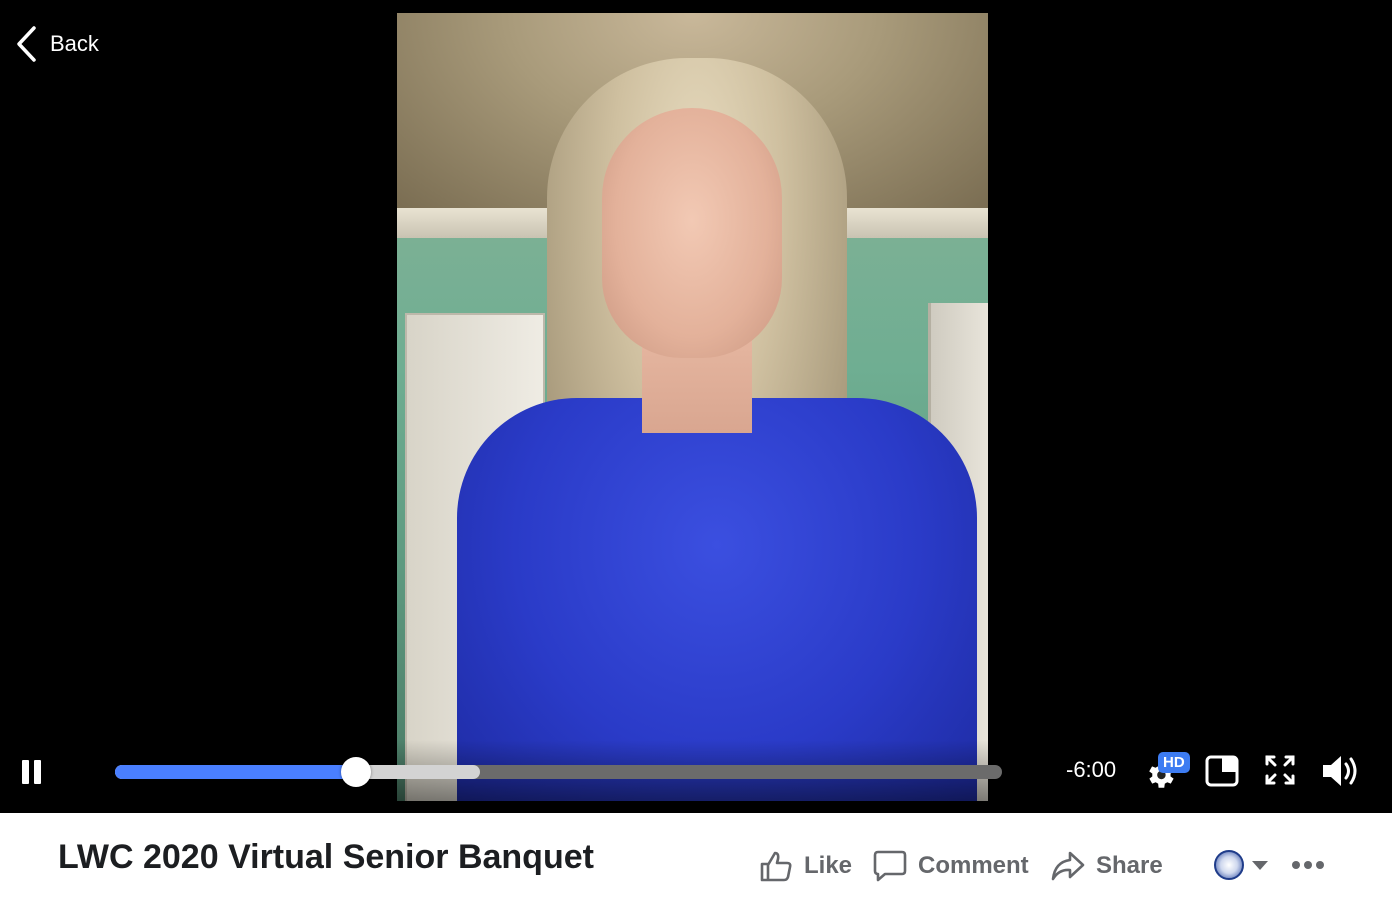 This screenshot has width=1392, height=900. I want to click on progress-played, so click(236, 772).